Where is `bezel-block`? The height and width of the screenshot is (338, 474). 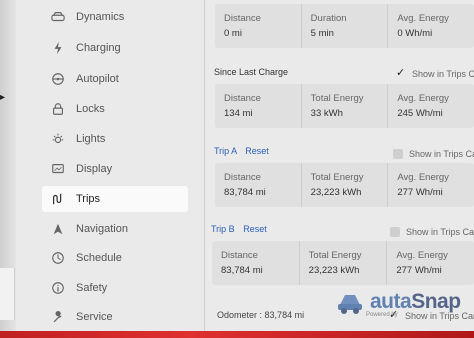 bezel-block is located at coordinates (7, 294).